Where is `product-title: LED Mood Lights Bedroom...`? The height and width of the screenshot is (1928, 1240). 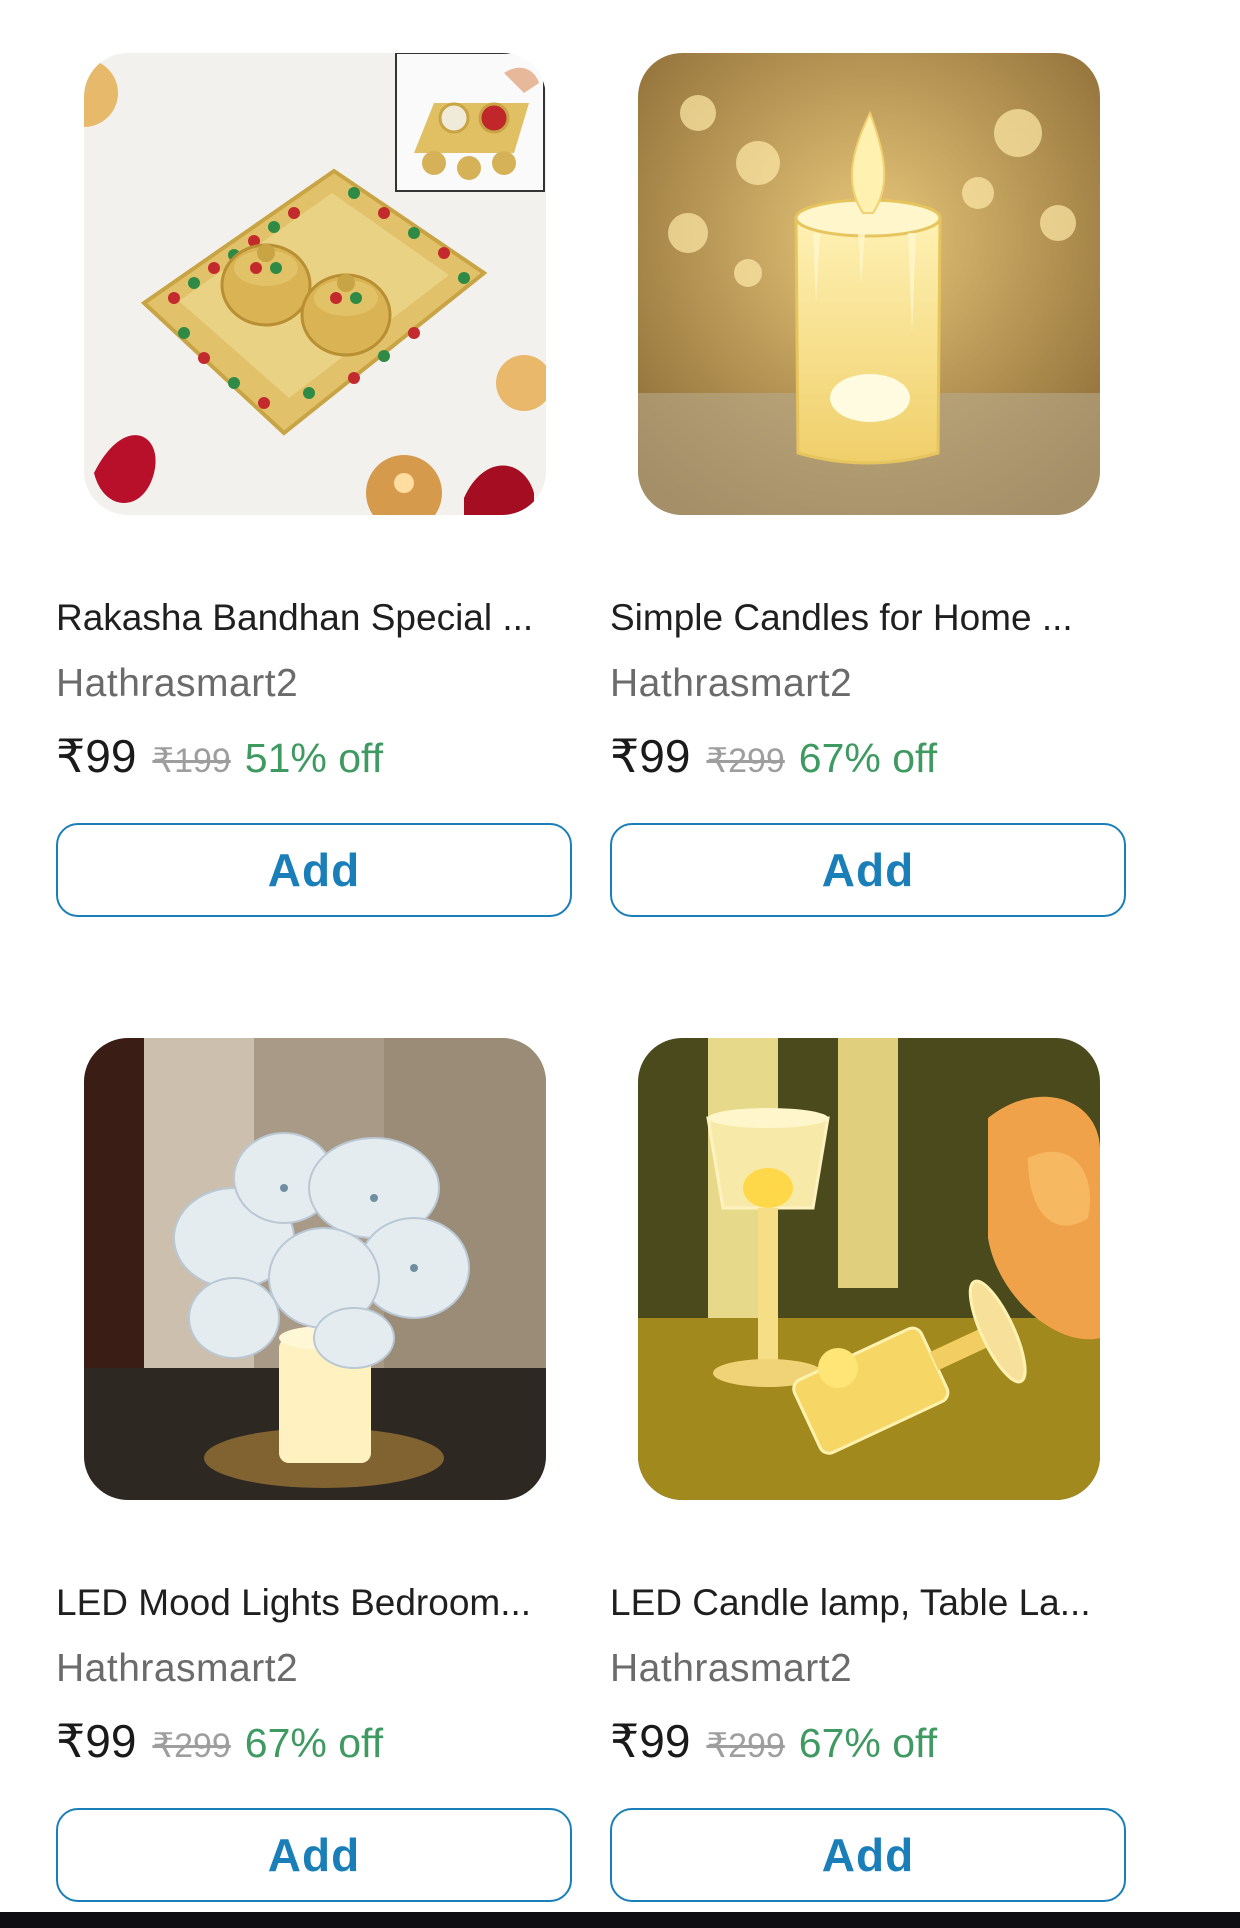 product-title: LED Mood Lights Bedroom... is located at coordinates (316, 1603).